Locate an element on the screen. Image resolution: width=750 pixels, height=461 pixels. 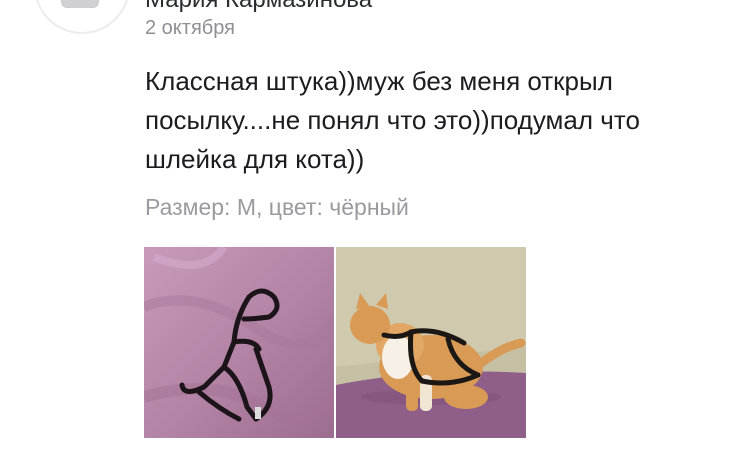
cat-photo-image is located at coordinates (431, 342).